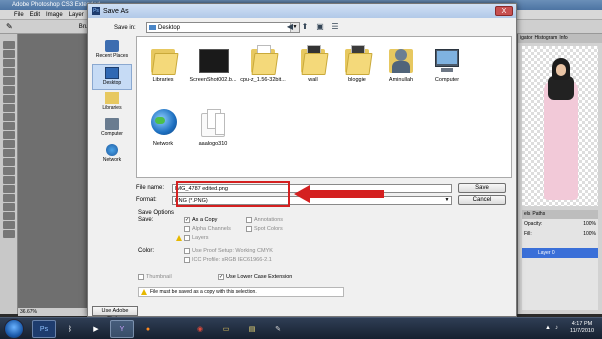 This screenshot has height=339, width=602. I want to click on back-icon: ◀, so click(290, 27).